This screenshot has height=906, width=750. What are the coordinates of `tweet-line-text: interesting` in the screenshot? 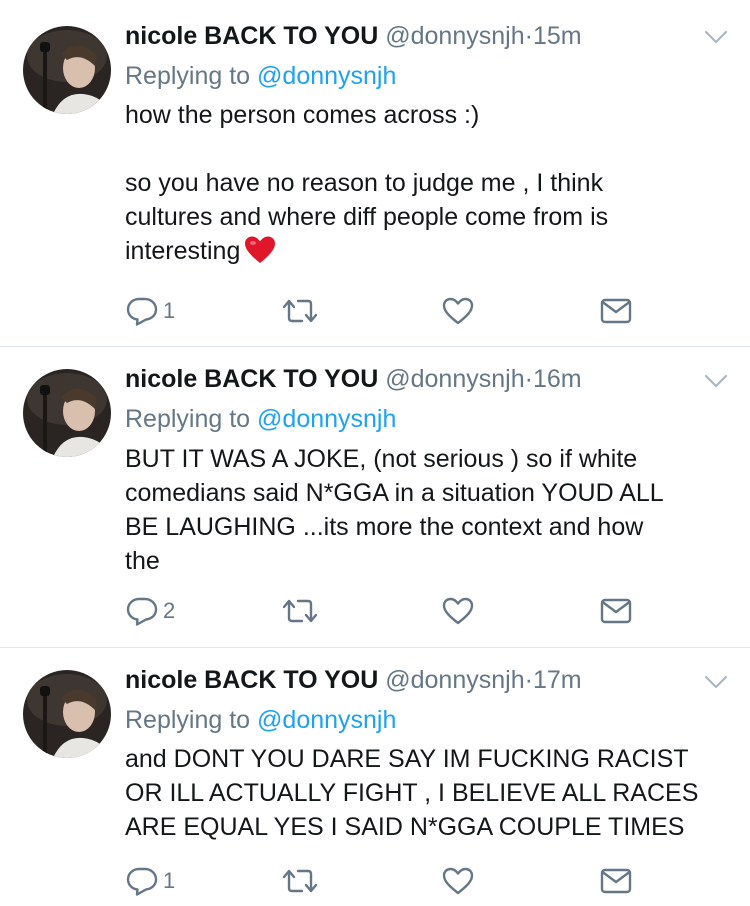 It's located at (183, 251).